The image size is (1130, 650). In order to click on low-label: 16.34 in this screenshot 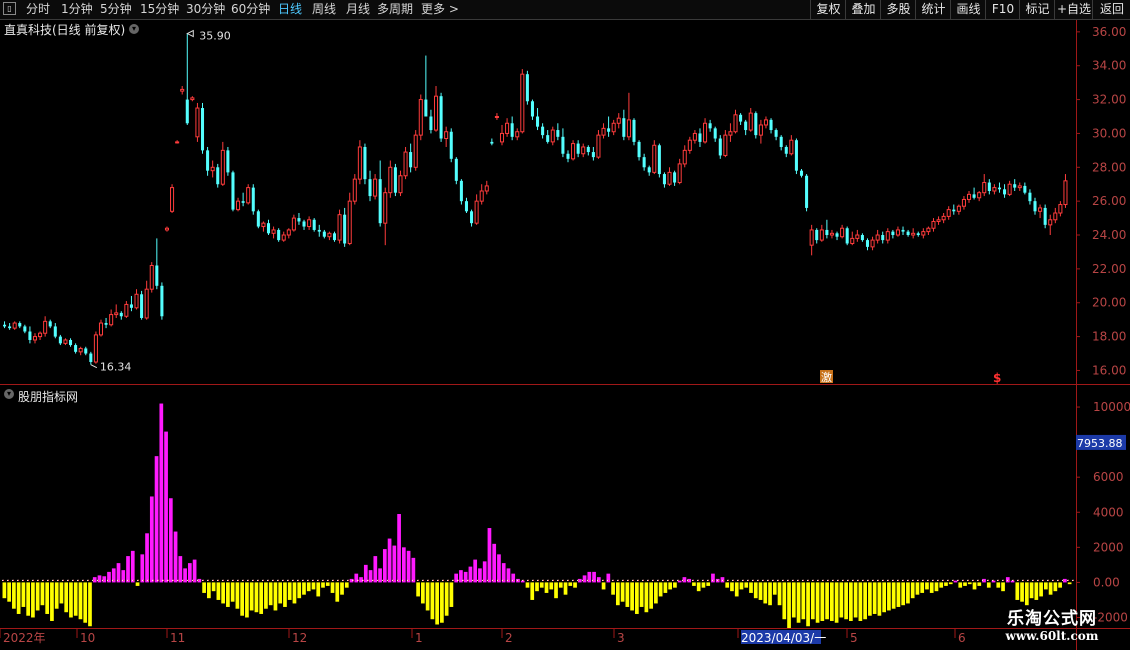, I will do `click(116, 367)`.